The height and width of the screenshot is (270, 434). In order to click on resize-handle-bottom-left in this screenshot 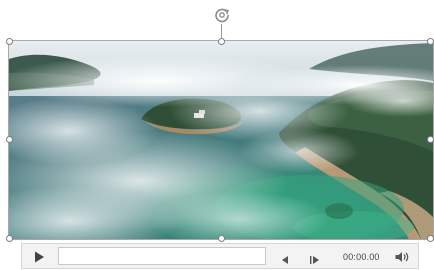, I will do `click(9, 238)`.